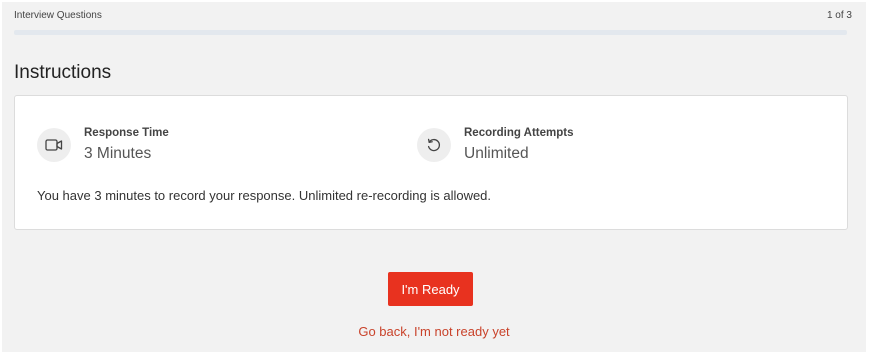  Describe the element at coordinates (434, 145) in the screenshot. I see `retry-icon` at that location.